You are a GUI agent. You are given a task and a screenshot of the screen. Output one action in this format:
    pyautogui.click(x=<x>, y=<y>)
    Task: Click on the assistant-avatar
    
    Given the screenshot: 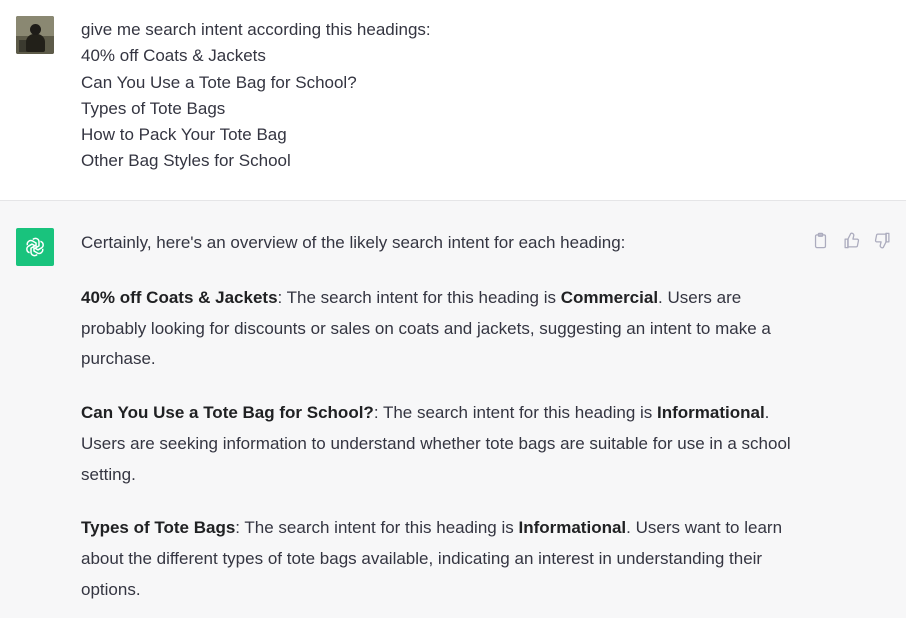 What is the action you would take?
    pyautogui.click(x=35, y=247)
    